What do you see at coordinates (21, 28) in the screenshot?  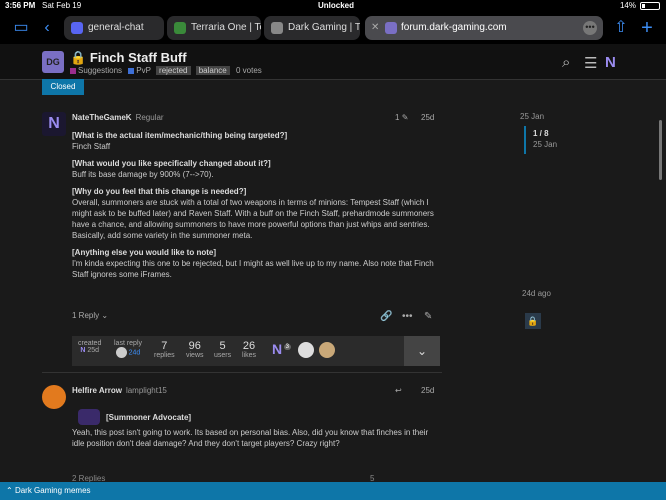 I see `sidebar-icon: ▭` at bounding box center [21, 28].